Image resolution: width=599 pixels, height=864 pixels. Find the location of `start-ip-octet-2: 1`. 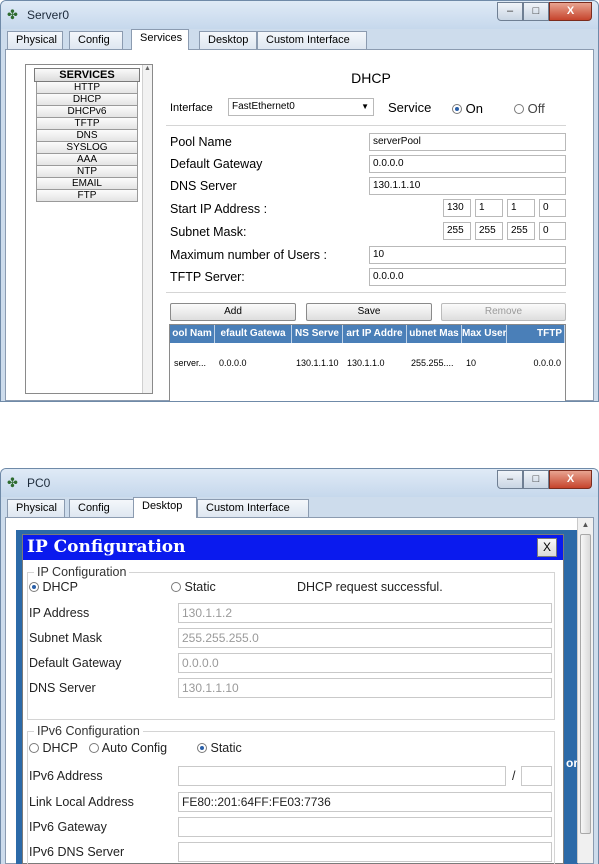

start-ip-octet-2: 1 is located at coordinates (489, 208).